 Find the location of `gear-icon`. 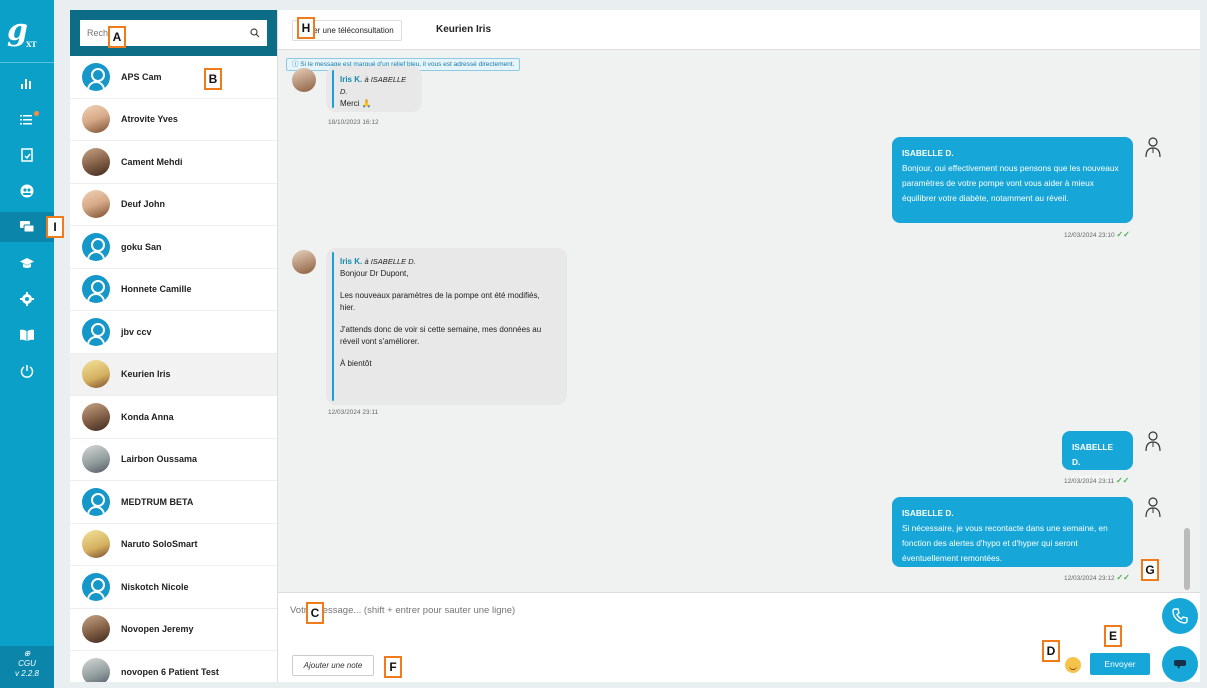

gear-icon is located at coordinates (27, 299).